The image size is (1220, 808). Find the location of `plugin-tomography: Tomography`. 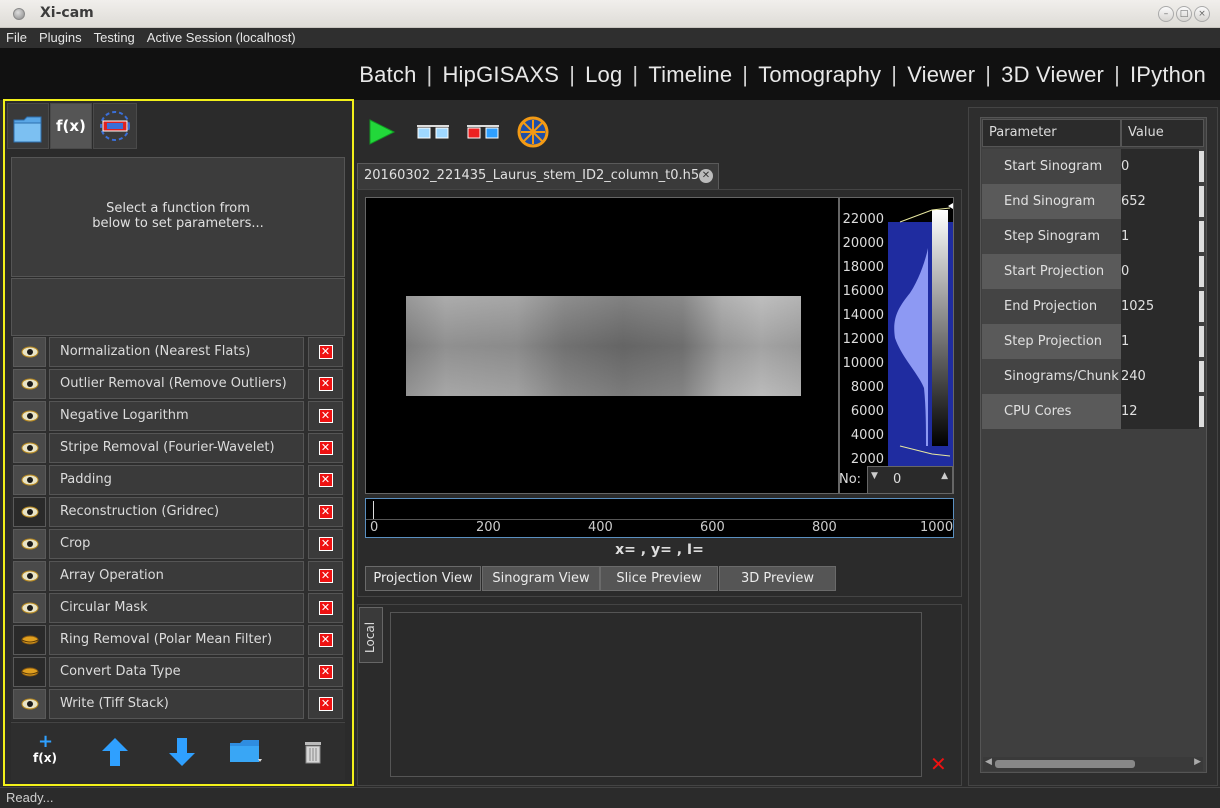

plugin-tomography: Tomography is located at coordinates (819, 74).